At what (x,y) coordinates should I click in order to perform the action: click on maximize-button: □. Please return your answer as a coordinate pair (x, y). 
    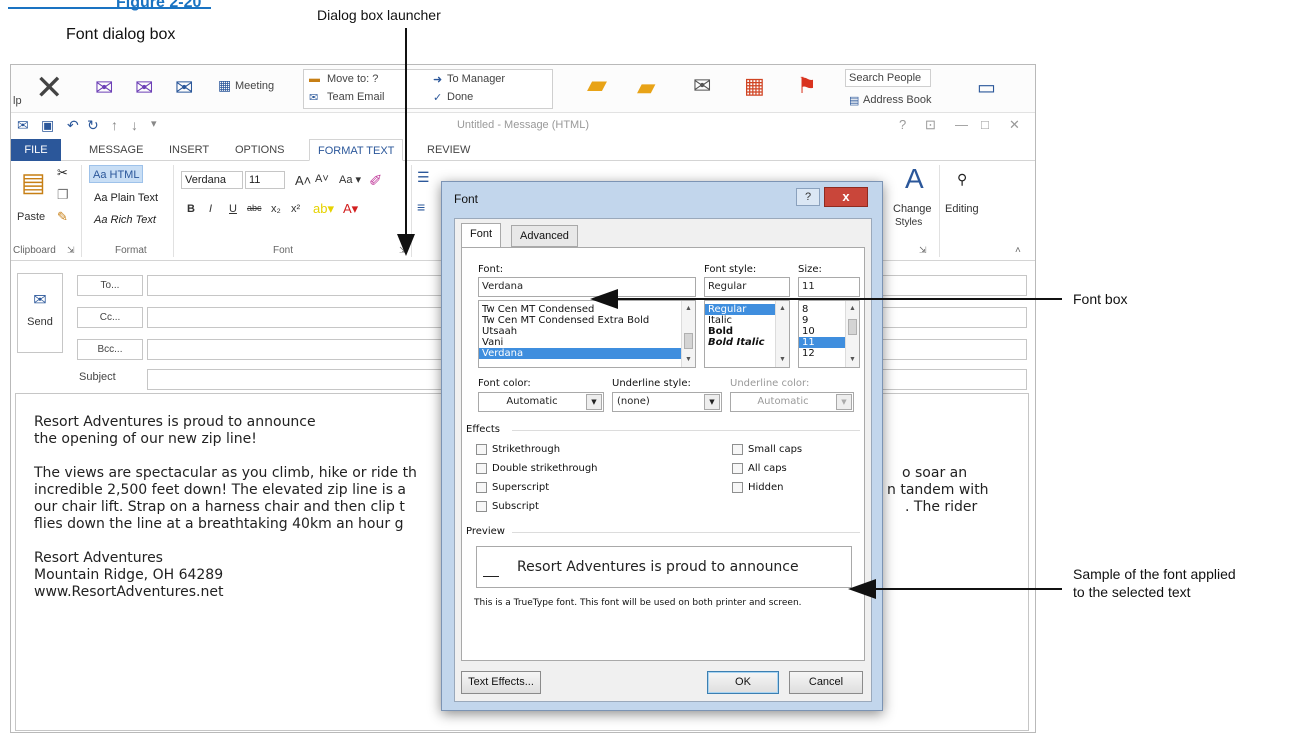
    Looking at the image, I should click on (985, 124).